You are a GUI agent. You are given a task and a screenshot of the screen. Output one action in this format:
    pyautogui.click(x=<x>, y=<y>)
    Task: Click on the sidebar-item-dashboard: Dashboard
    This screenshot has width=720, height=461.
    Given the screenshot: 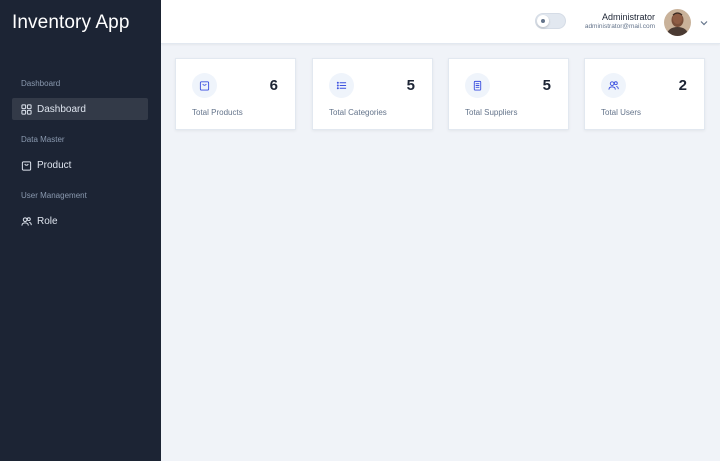 What is the action you would take?
    pyautogui.click(x=80, y=109)
    